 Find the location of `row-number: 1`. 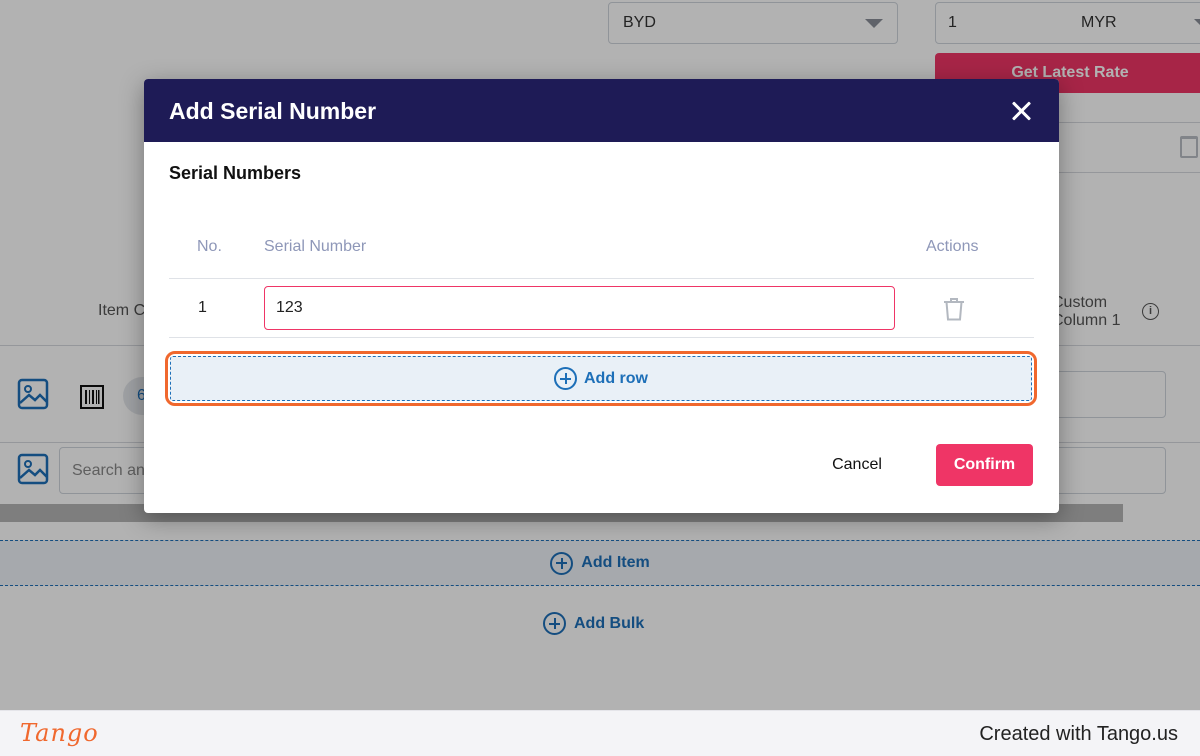

row-number: 1 is located at coordinates (202, 307).